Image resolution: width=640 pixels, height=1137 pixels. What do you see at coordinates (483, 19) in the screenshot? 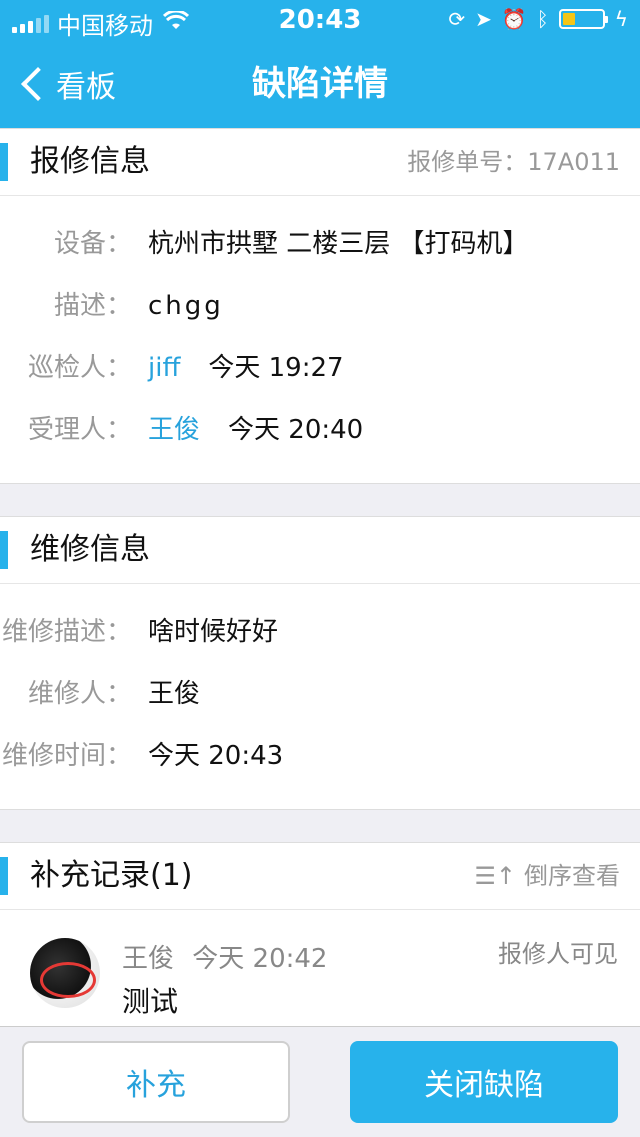
I see `location-icon: ➤` at bounding box center [483, 19].